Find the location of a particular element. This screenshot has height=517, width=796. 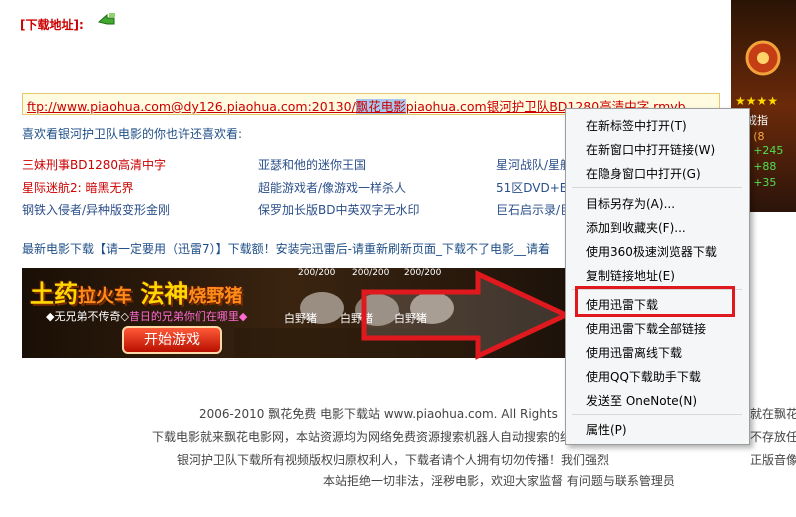

menu-item-open-incognito: 在隐身窗口中打开(G) is located at coordinates (643, 173).